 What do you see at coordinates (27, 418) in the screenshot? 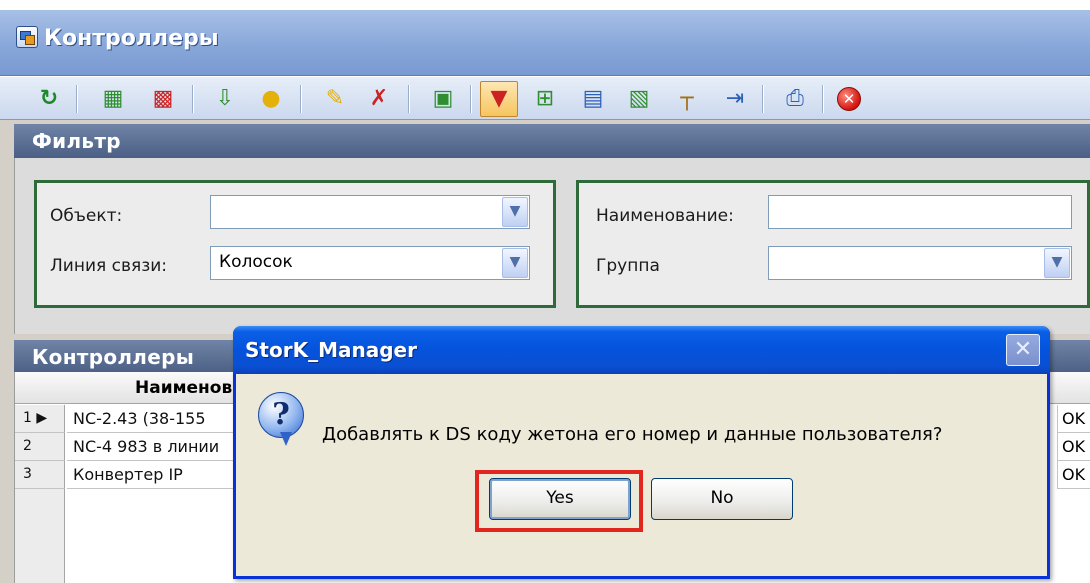
I see `row-number: 1` at bounding box center [27, 418].